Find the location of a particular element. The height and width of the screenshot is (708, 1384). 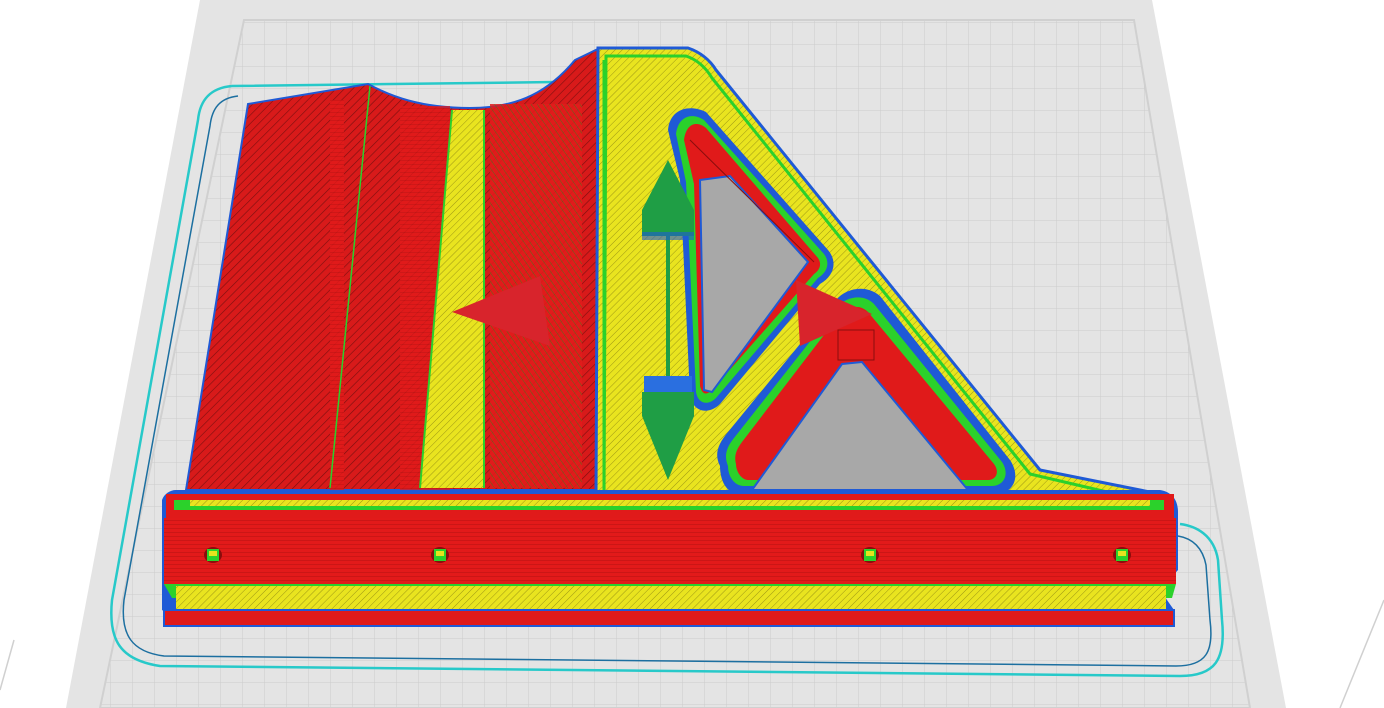

model-base-rail is located at coordinates (670, 558).